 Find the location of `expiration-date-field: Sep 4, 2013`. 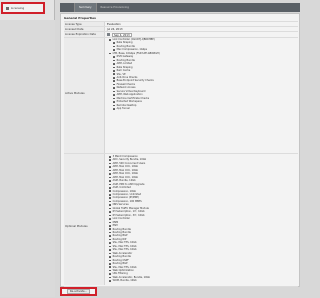

expiration-date-field: Sep 4, 2013 is located at coordinates (122, 34).